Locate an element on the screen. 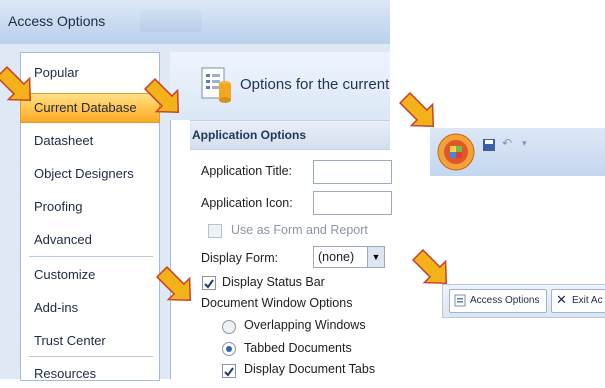 The width and height of the screenshot is (605, 388). display-form-value: (none) is located at coordinates (336, 257).